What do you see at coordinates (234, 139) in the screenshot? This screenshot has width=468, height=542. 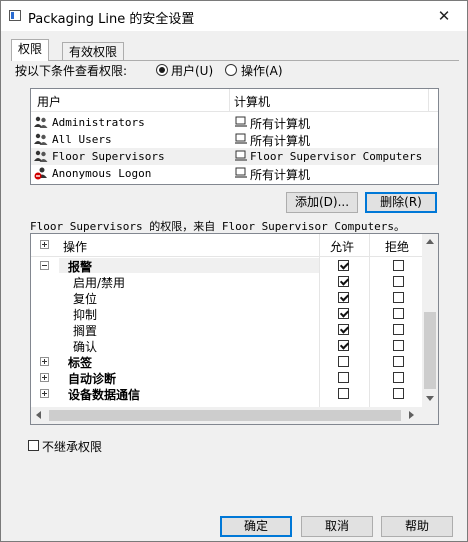 I see `list-item: All Users 所有计算机` at bounding box center [234, 139].